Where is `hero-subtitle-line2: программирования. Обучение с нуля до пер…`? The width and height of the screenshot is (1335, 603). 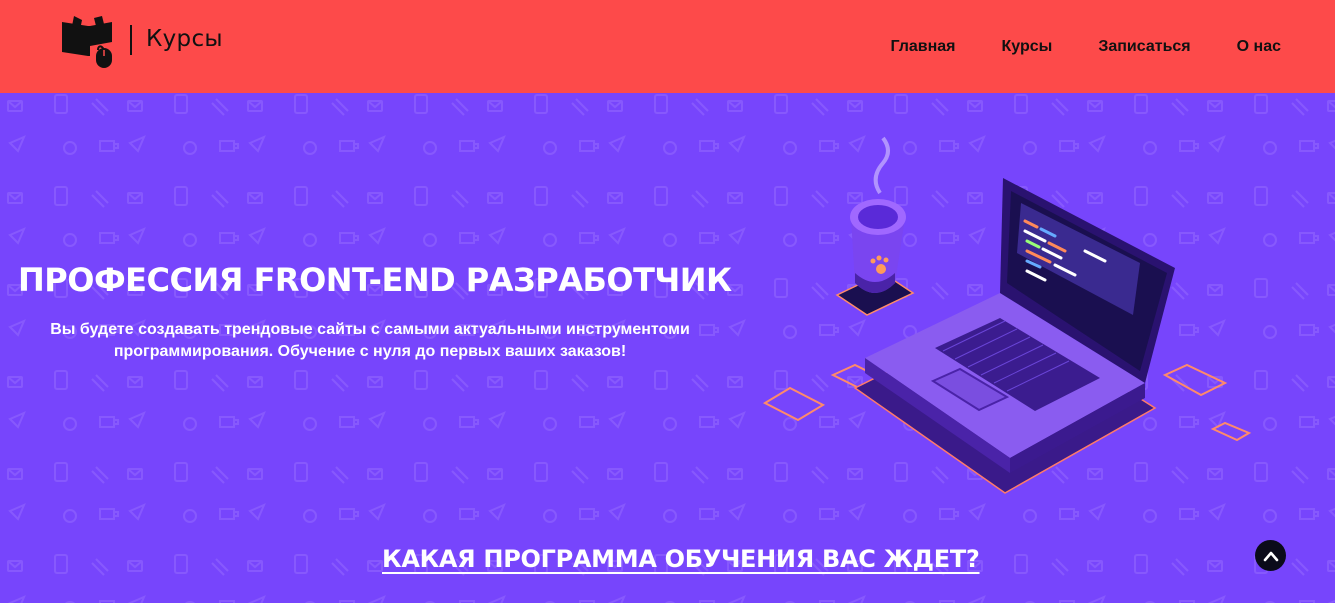
hero-subtitle-line2: программирования. Обучение с нуля до пер… is located at coordinates (370, 351).